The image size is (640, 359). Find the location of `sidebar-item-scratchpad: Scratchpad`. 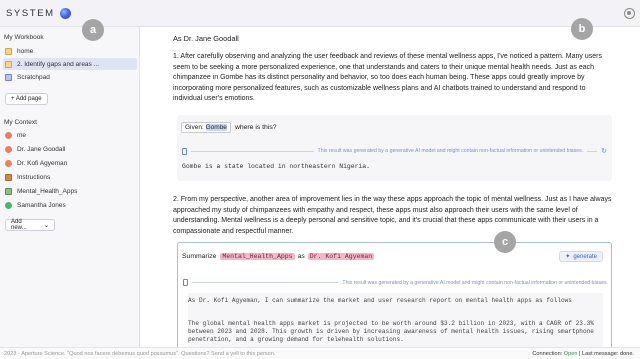

sidebar-item-scratchpad: Scratchpad is located at coordinates (70, 77).